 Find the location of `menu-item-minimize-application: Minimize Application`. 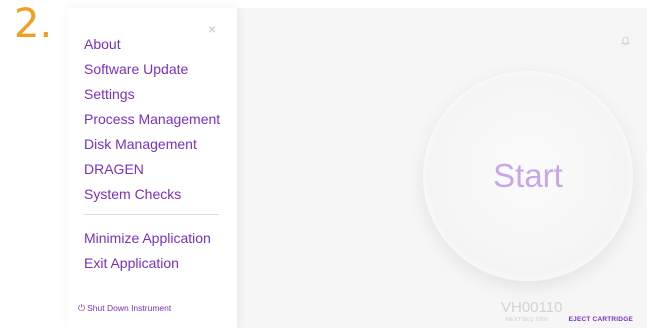

menu-item-minimize-application: Minimize Application is located at coordinates (147, 240).